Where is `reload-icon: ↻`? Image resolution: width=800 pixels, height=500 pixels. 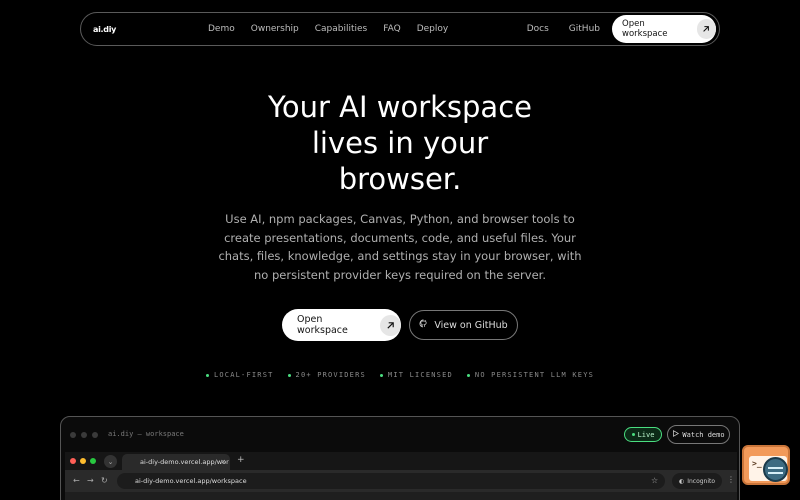
reload-icon: ↻ is located at coordinates (104, 480).